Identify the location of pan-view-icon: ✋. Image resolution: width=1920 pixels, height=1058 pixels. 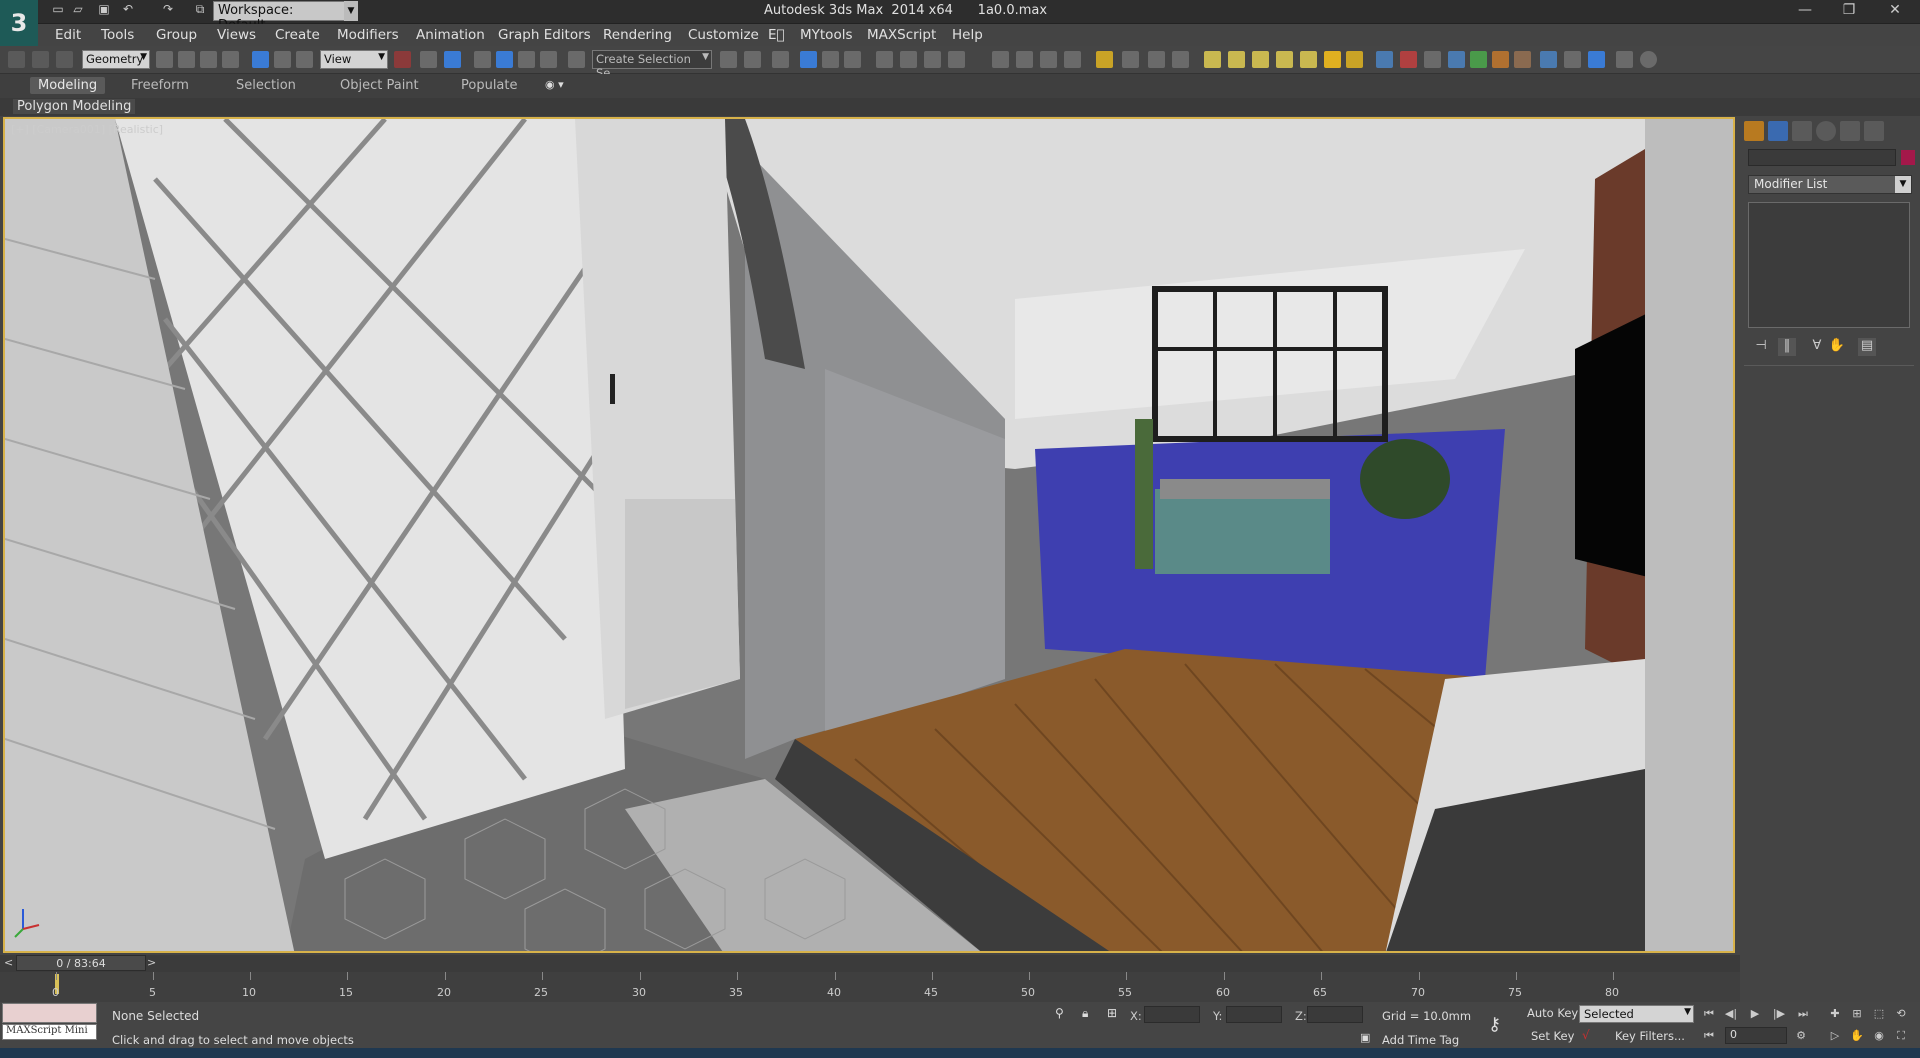
(1857, 1036).